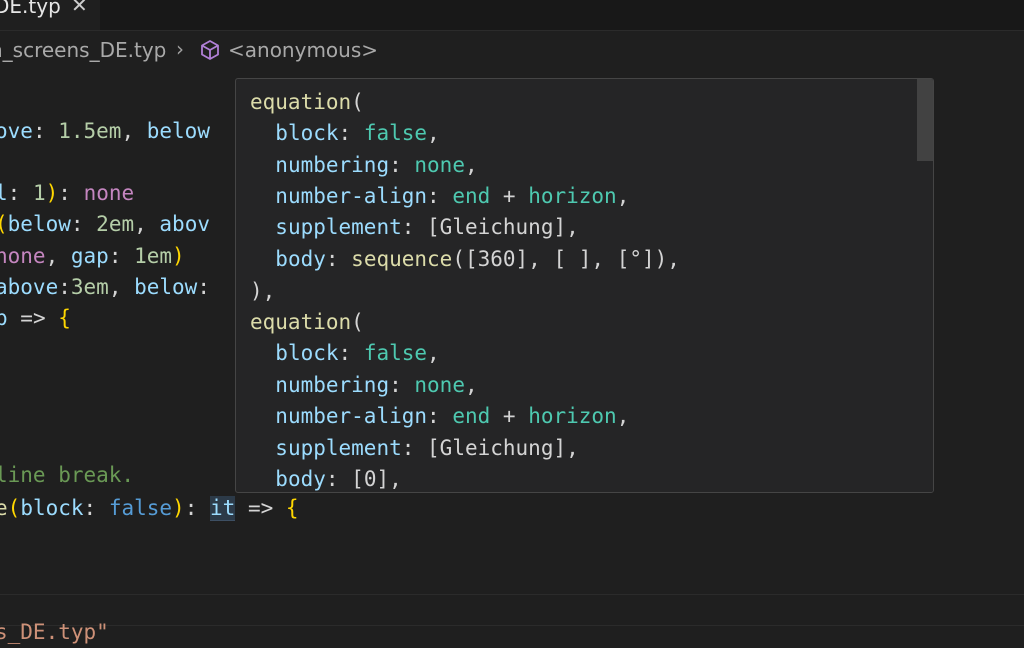 The image size is (1024, 648). Describe the element at coordinates (263, 291) in the screenshot. I see `token: ),` at that location.